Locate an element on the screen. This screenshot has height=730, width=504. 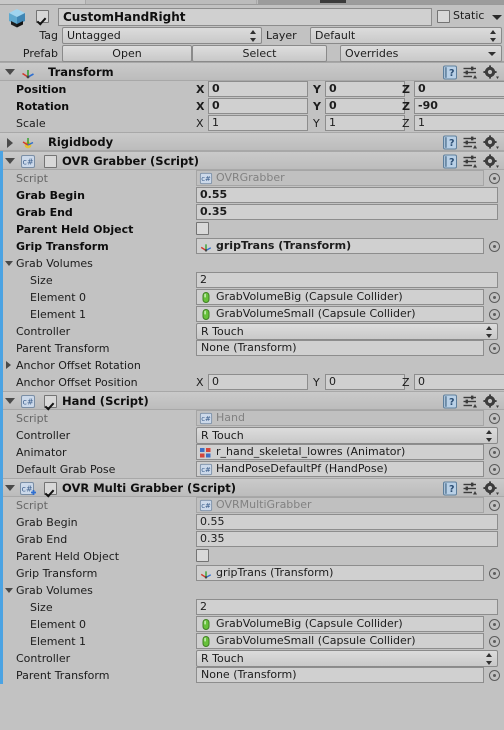
static-dropdown-arrow-icon is located at coordinates (497, 17).